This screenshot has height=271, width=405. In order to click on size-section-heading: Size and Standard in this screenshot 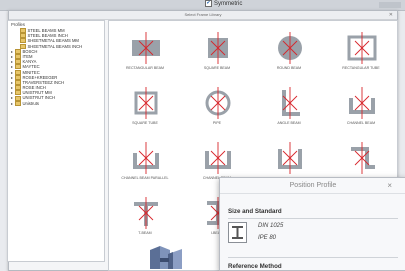, I will do `click(255, 211)`.